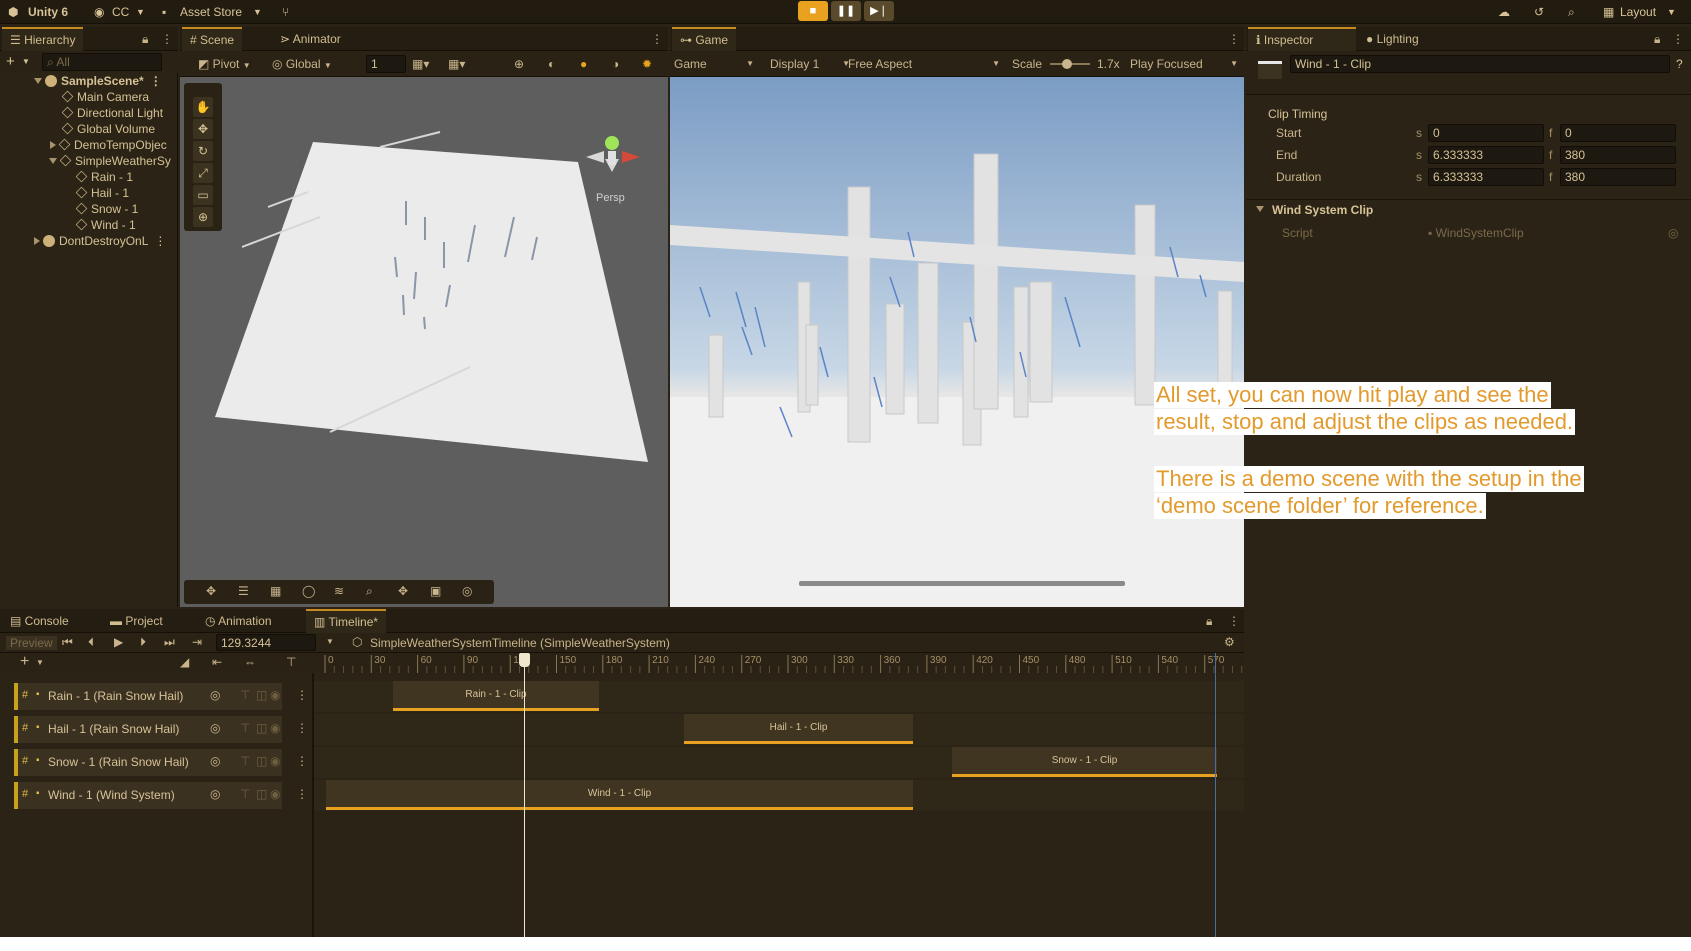 The width and height of the screenshot is (1691, 951). What do you see at coordinates (1679, 64) in the screenshot?
I see `help-icon: ?` at bounding box center [1679, 64].